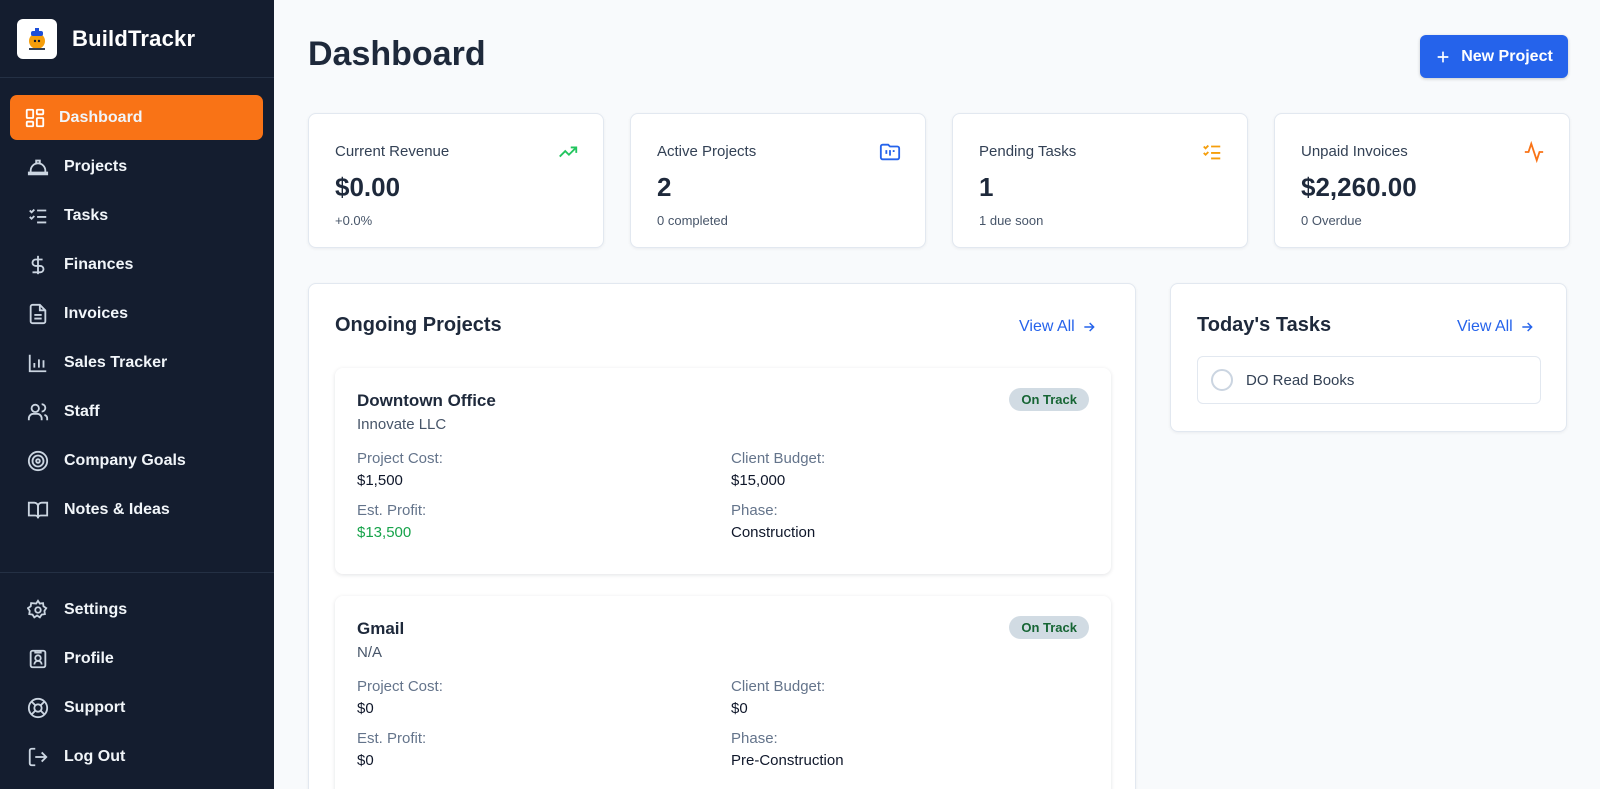 The height and width of the screenshot is (789, 1600). Describe the element at coordinates (568, 152) in the screenshot. I see `trending-up-icon` at that location.